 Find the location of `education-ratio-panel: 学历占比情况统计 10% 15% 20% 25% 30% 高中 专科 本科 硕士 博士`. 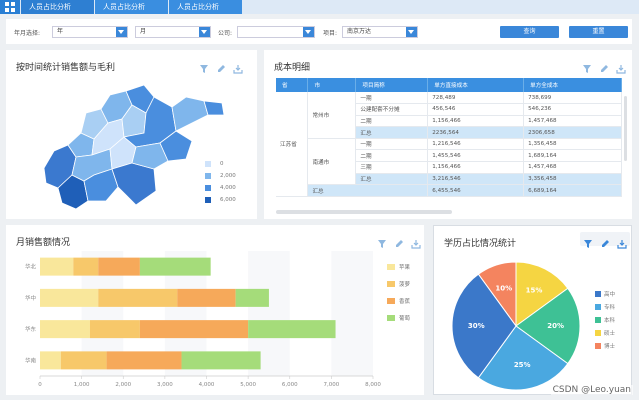

education-ratio-panel: 学历占比情况统计 10% 15% 20% 25% 30% 高中 专科 本科 硕士 博士 is located at coordinates (532, 310).